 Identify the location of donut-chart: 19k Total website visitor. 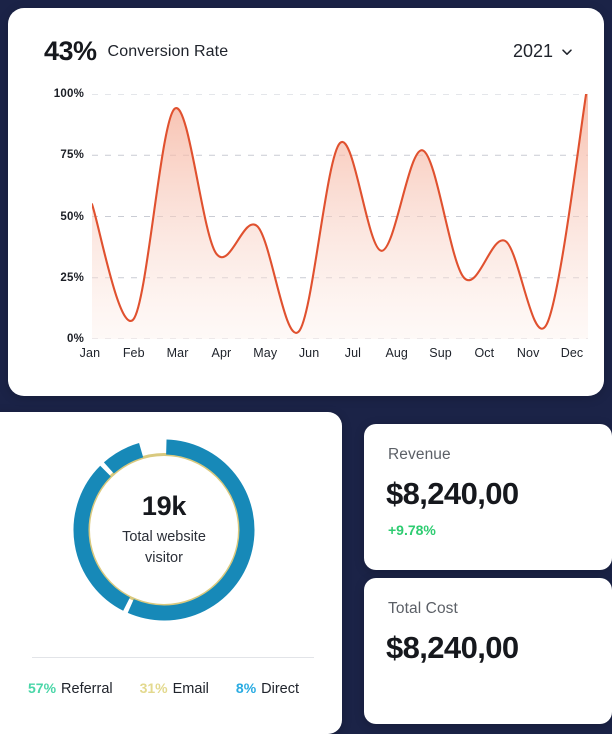
(164, 530).